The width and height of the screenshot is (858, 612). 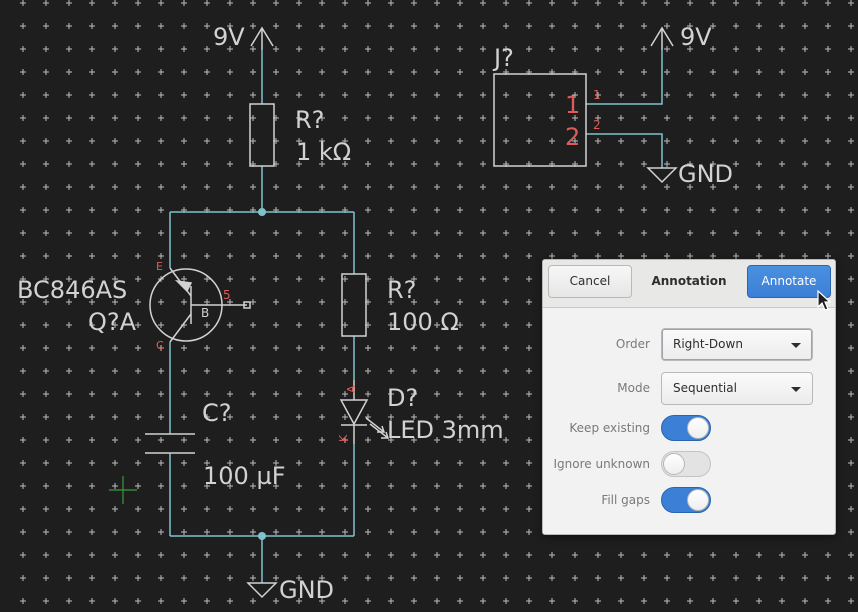 I want to click on resistor-r2-body, so click(x=354, y=305).